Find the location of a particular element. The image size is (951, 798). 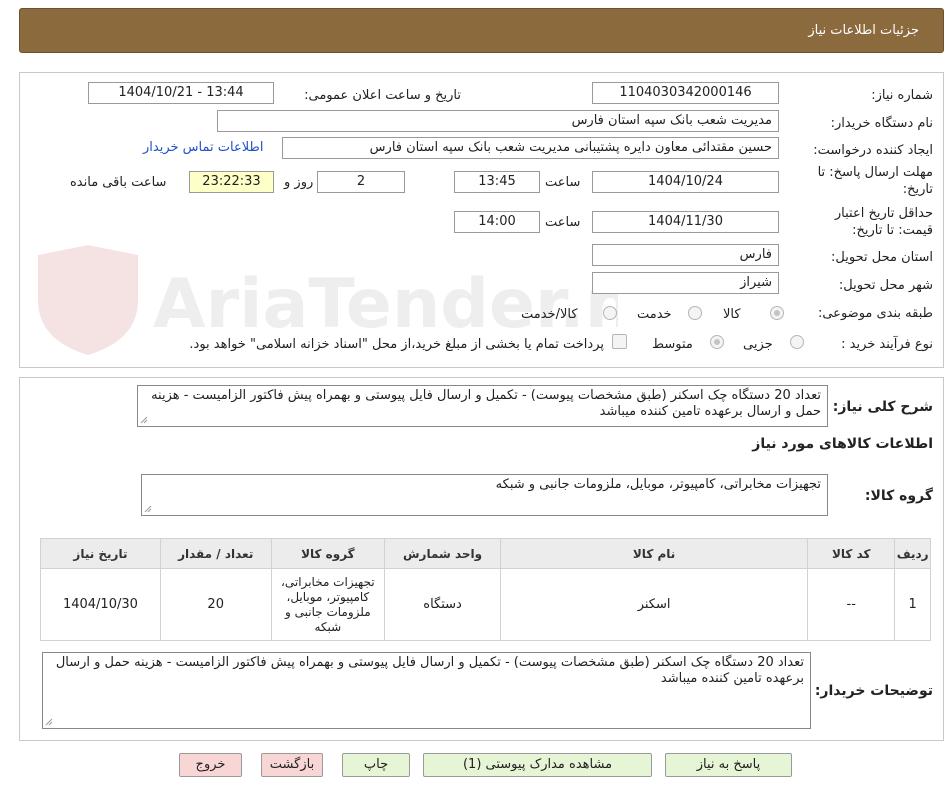

col-header-group: گروه کالا is located at coordinates (328, 553).